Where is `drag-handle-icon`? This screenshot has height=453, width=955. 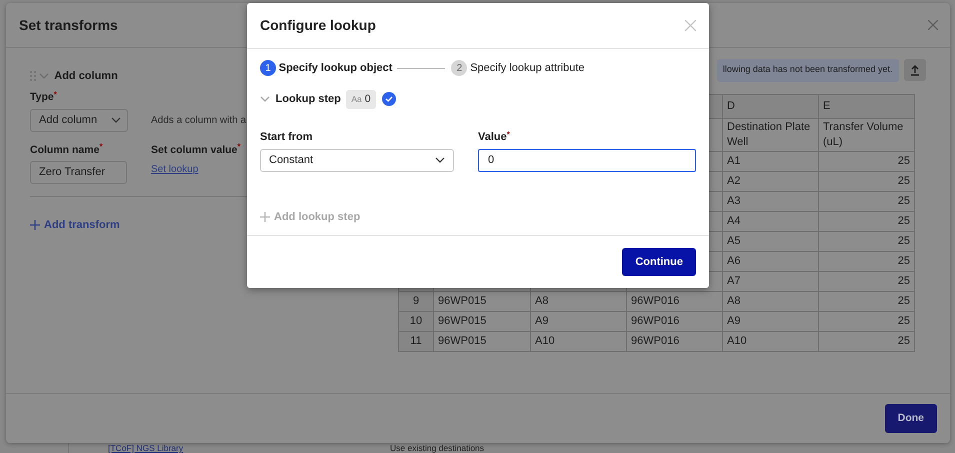 drag-handle-icon is located at coordinates (33, 76).